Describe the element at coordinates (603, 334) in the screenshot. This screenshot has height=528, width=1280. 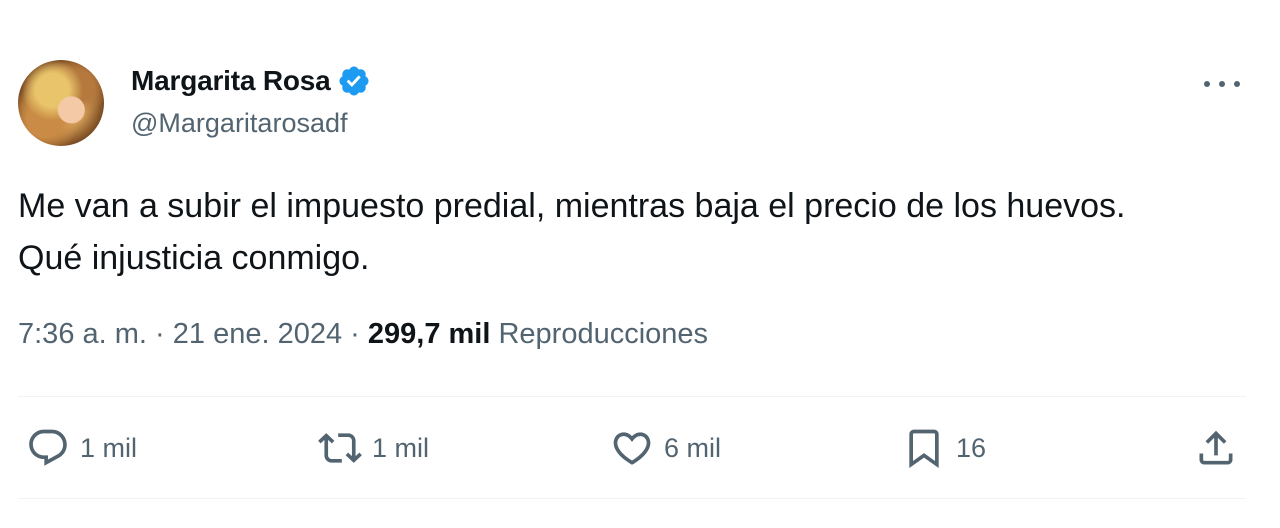
I see `views-label: Reproducciones` at that location.